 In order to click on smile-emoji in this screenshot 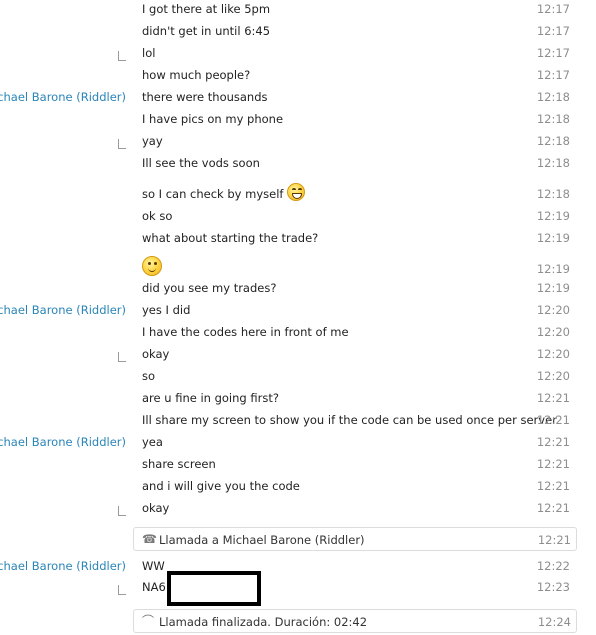, I will do `click(152, 266)`.